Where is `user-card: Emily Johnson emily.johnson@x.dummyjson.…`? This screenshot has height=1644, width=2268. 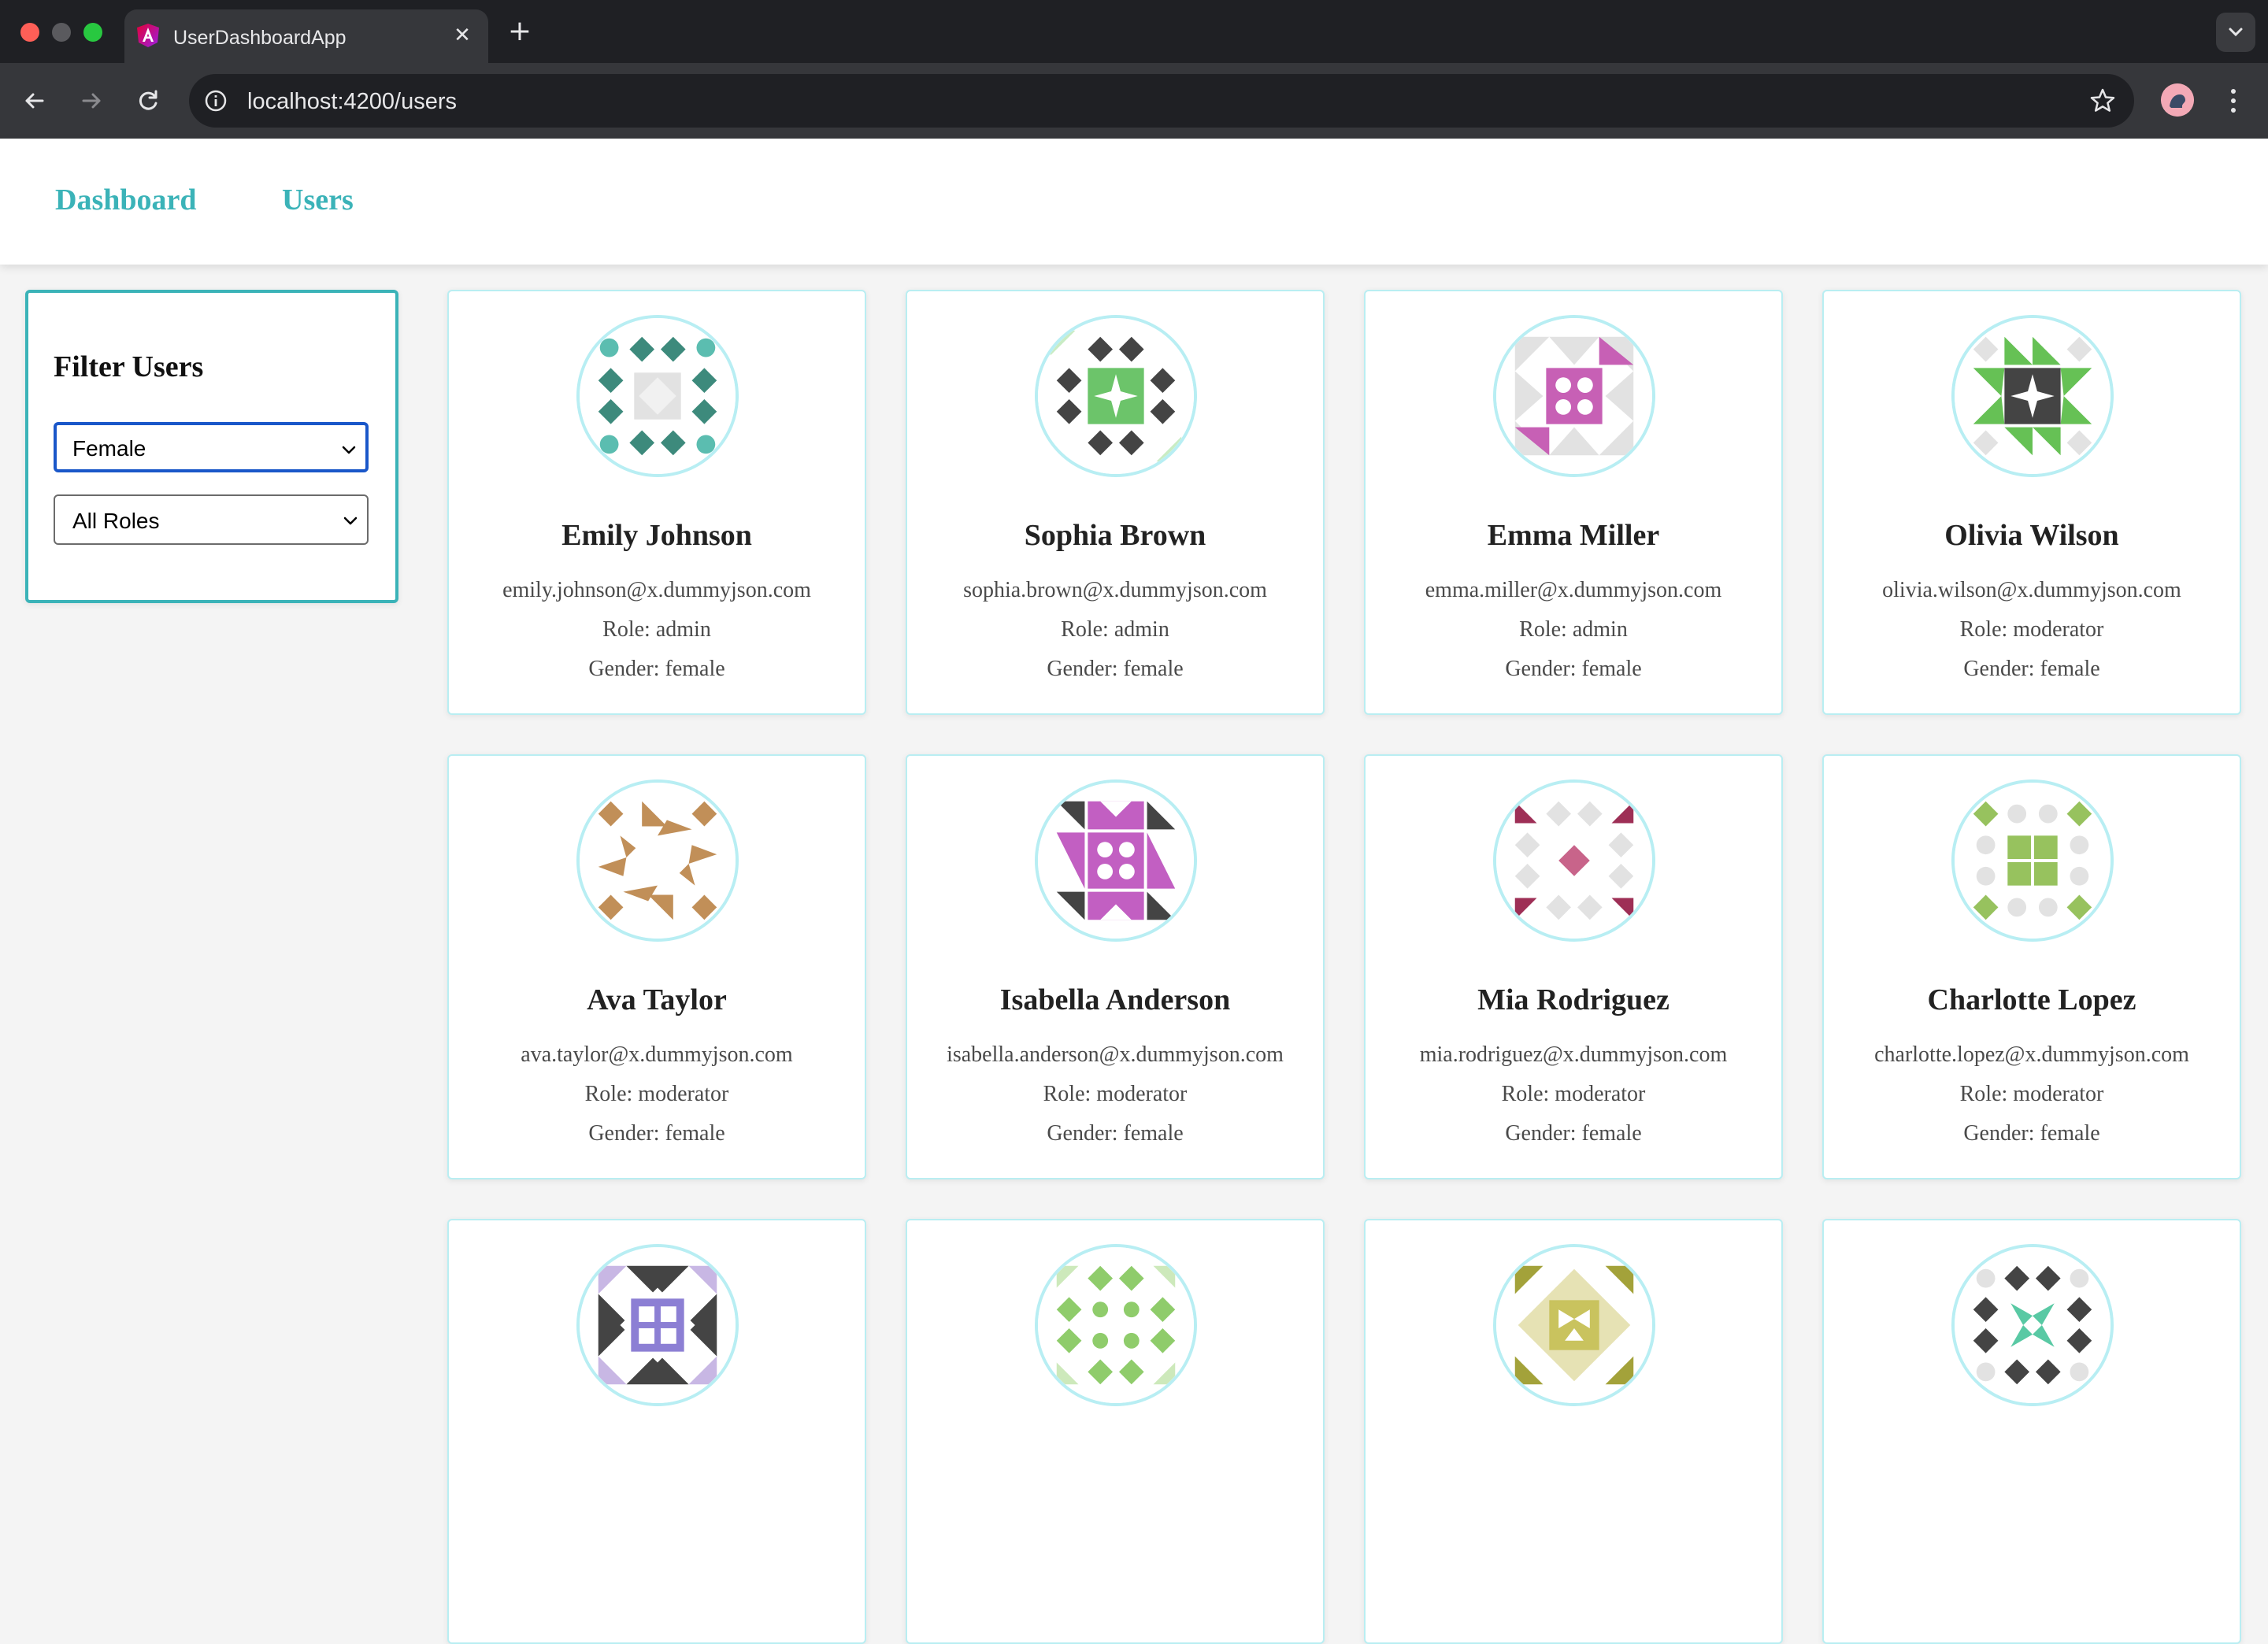
user-card: Emily Johnson emily.johnson@x.dummyjson.… is located at coordinates (656, 502).